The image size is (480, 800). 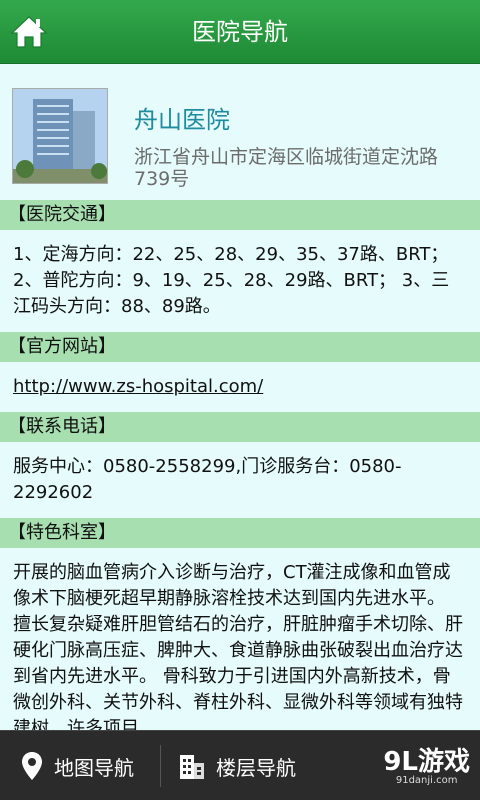 What do you see at coordinates (192, 767) in the screenshot?
I see `building-icon` at bounding box center [192, 767].